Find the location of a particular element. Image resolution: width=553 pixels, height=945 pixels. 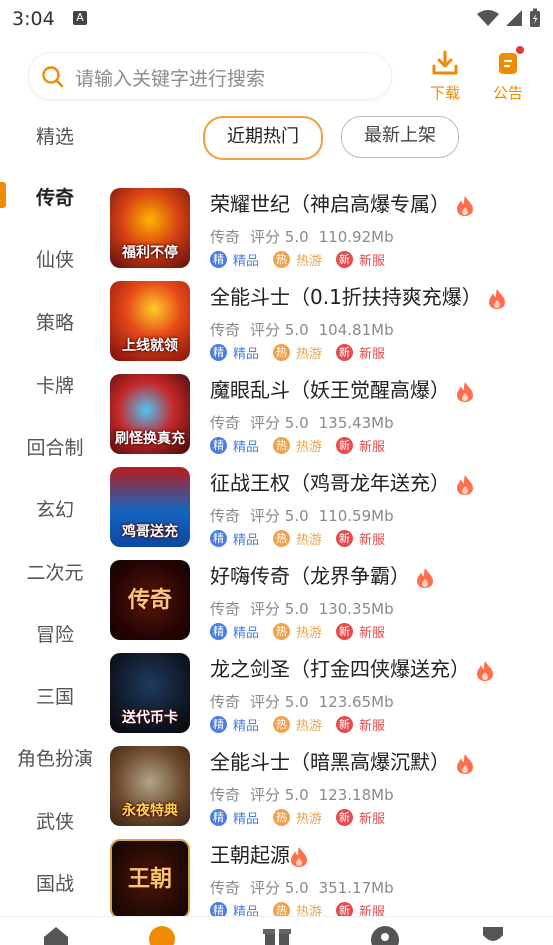

sidebar-item-anime: 二次元 is located at coordinates (55, 571).